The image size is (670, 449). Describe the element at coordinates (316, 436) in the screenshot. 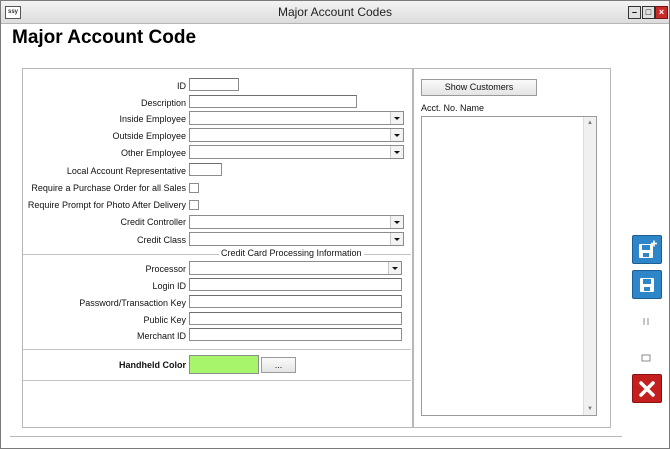

I see `divider` at that location.